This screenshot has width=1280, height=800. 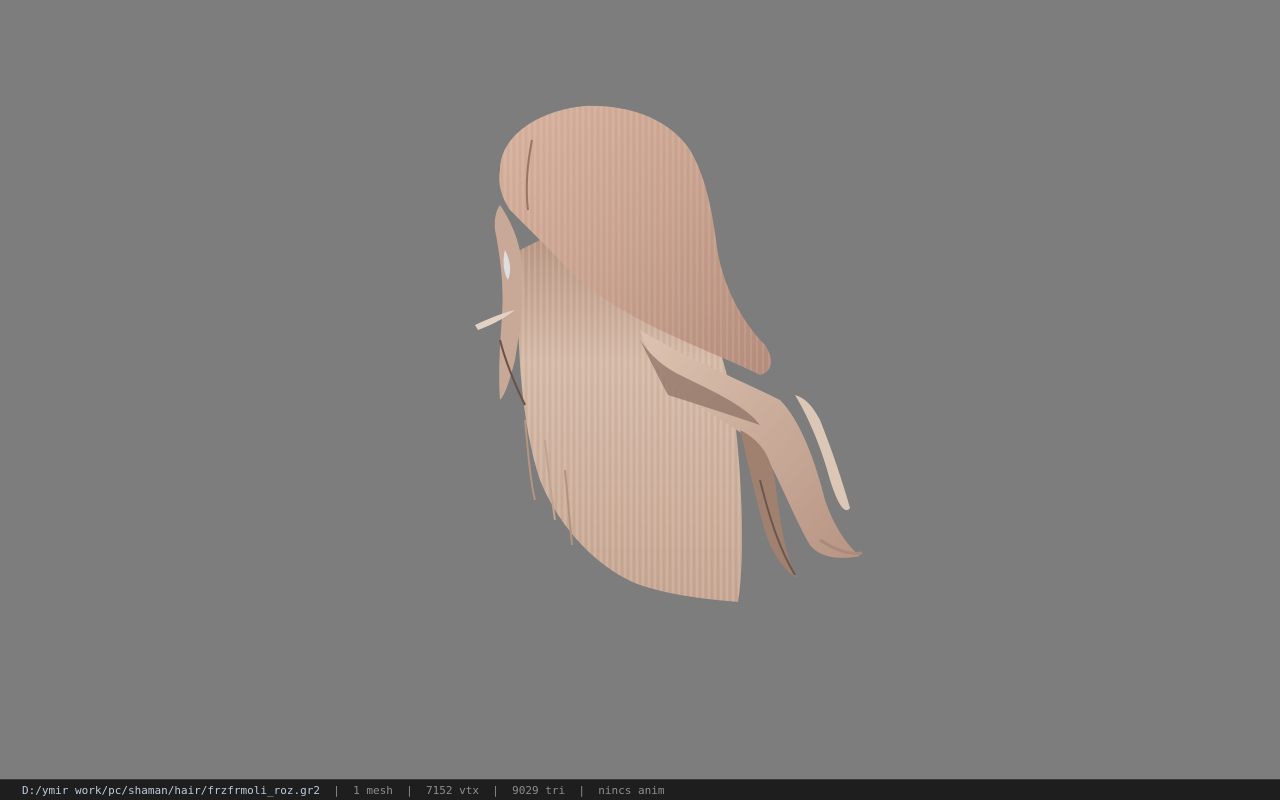 What do you see at coordinates (373, 790) in the screenshot?
I see `mesh-count: 1 mesh` at bounding box center [373, 790].